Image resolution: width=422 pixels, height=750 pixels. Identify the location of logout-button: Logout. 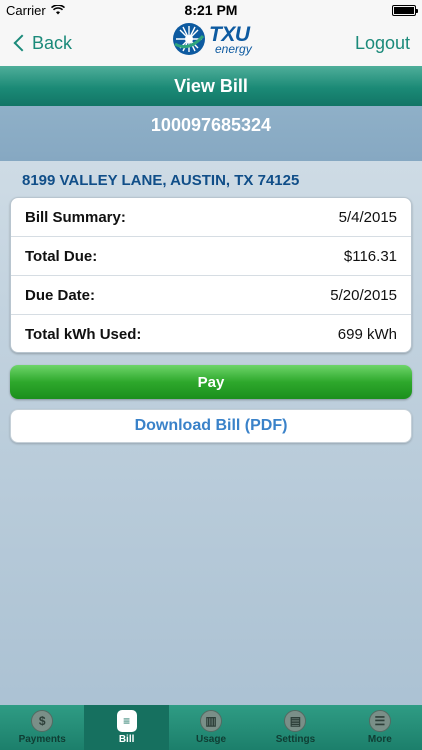
(382, 43).